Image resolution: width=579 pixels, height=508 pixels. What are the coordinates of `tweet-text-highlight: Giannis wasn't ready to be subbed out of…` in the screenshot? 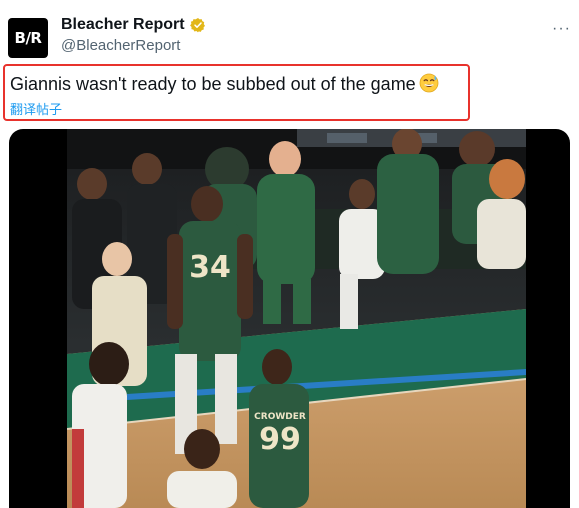 It's located at (236, 92).